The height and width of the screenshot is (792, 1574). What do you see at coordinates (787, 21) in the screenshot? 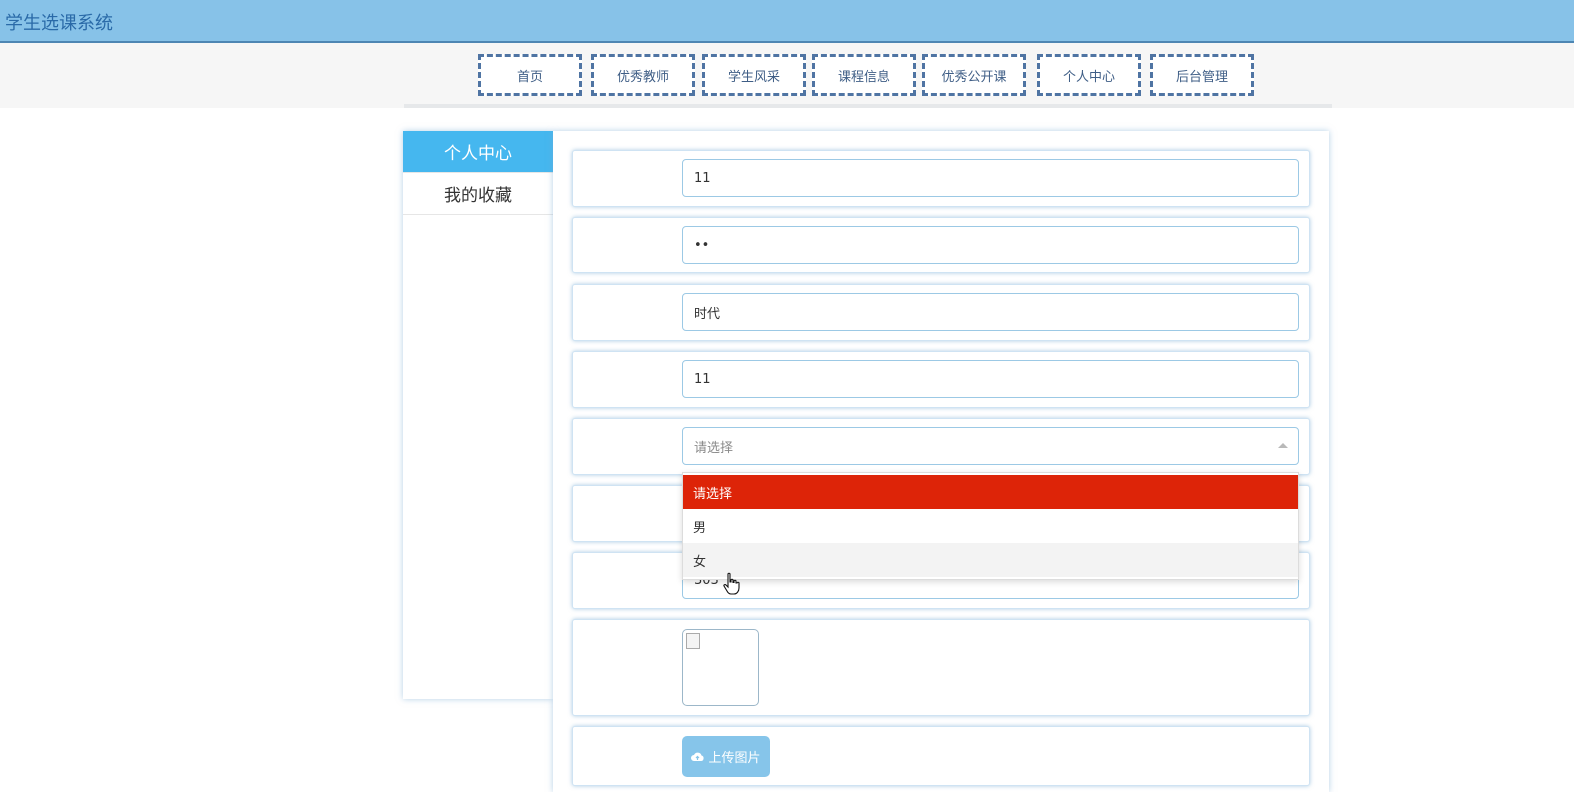
I see `app-header: 学生选课系统` at bounding box center [787, 21].